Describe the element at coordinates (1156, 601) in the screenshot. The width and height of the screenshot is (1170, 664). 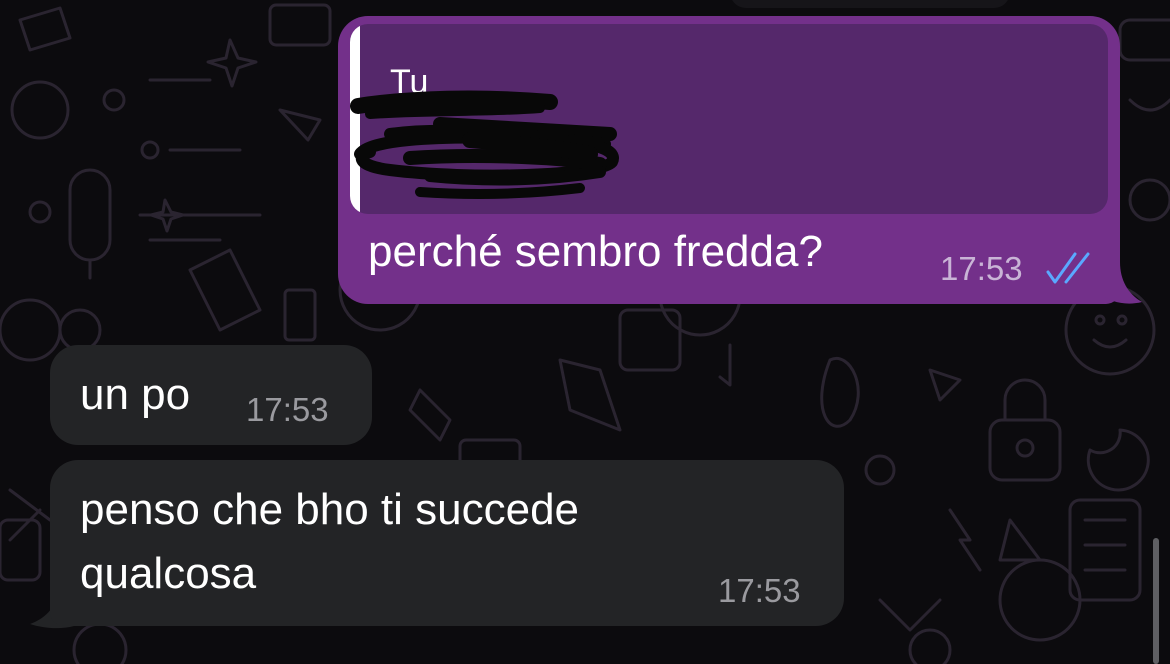
I see `scrollbar` at that location.